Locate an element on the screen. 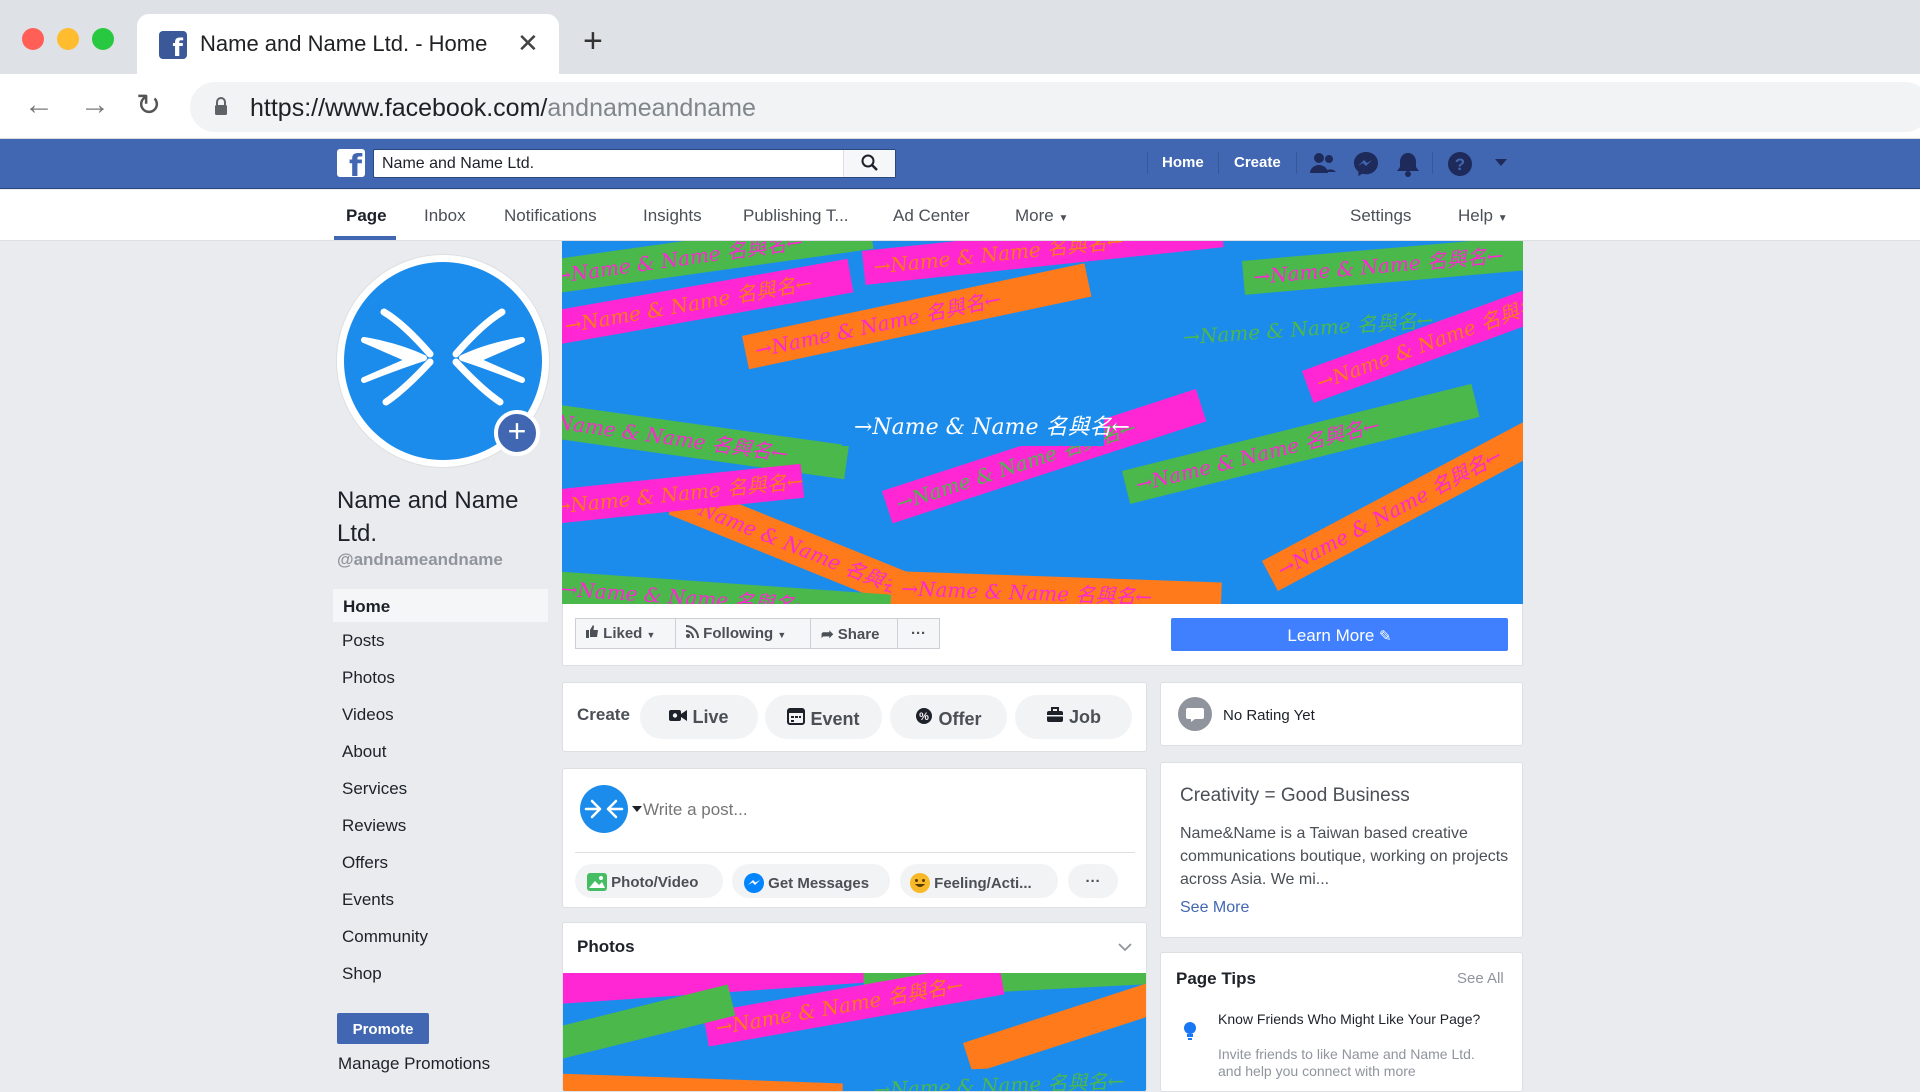  tab-notifications: Notifications is located at coordinates (550, 216).